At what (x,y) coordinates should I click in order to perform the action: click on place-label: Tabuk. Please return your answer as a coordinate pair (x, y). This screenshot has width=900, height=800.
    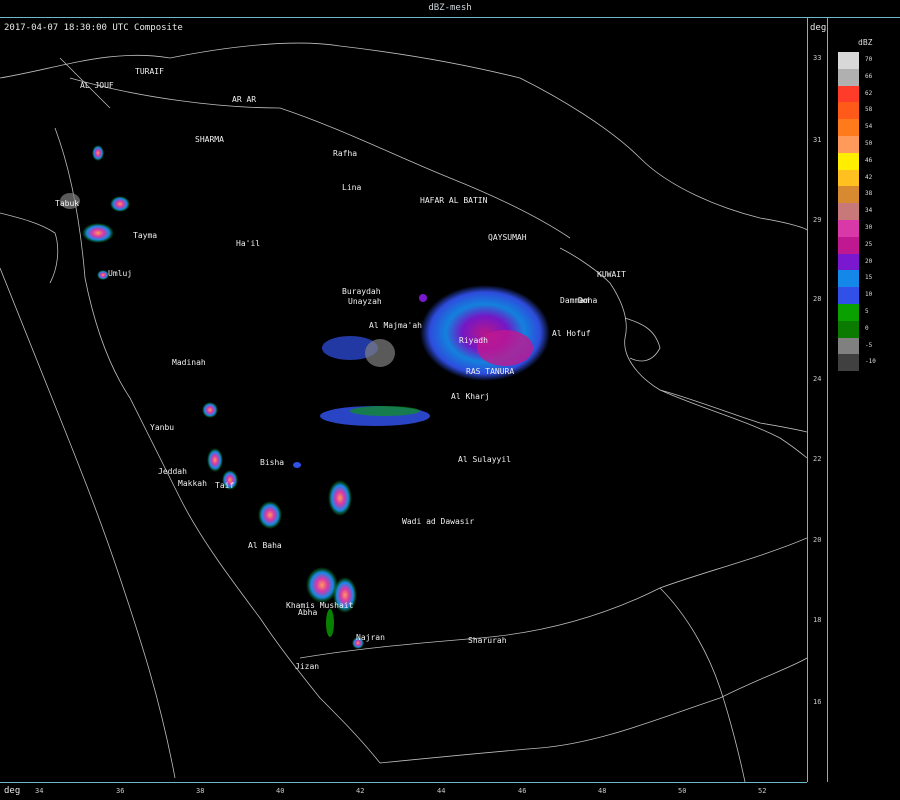
    Looking at the image, I should click on (67, 203).